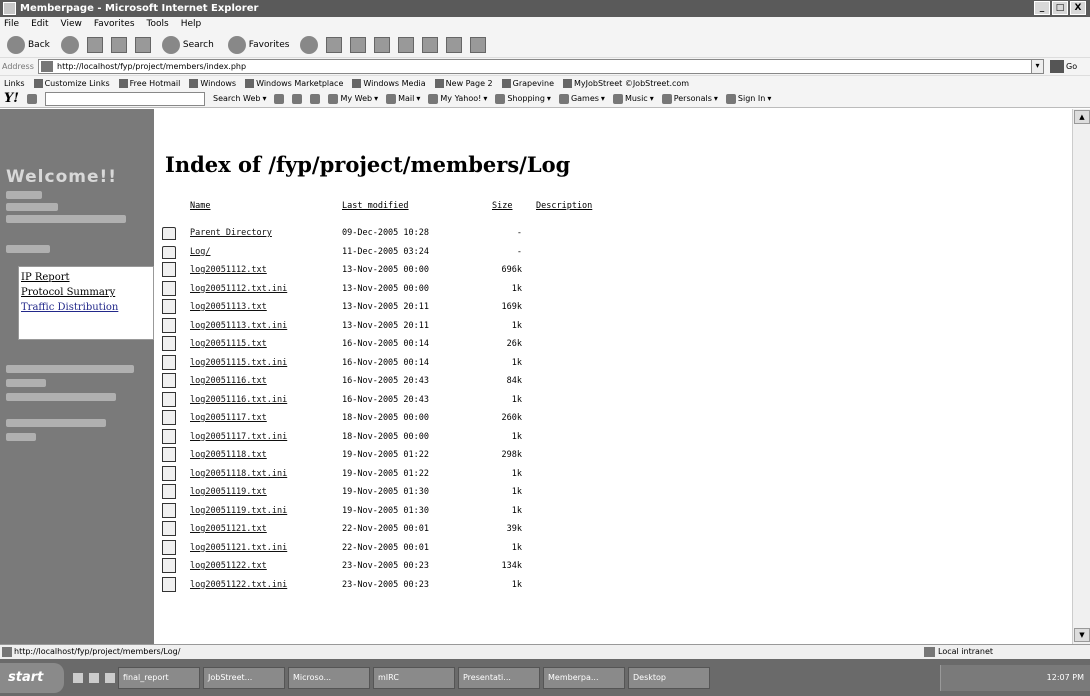 The image size is (1090, 696). What do you see at coordinates (626, 83) in the screenshot?
I see `link-jobstreet: MyJobStreet ©JobStreet.com` at bounding box center [626, 83].